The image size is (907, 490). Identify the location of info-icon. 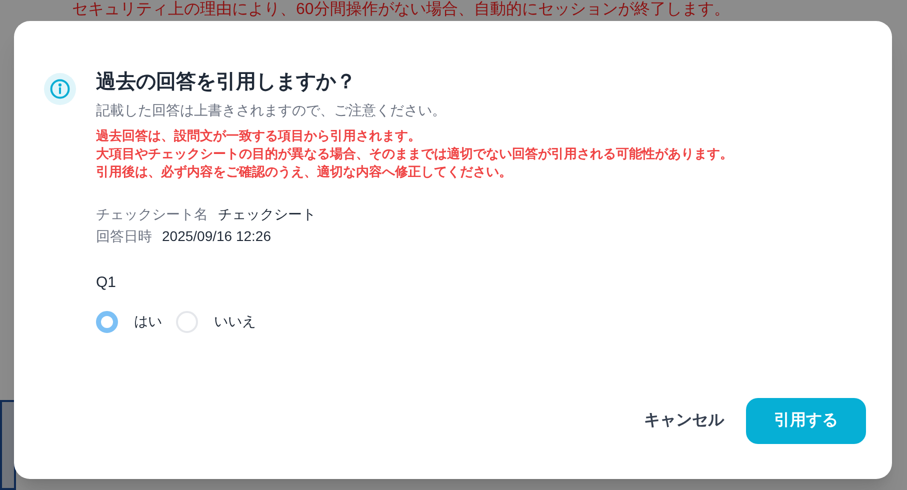
(60, 89).